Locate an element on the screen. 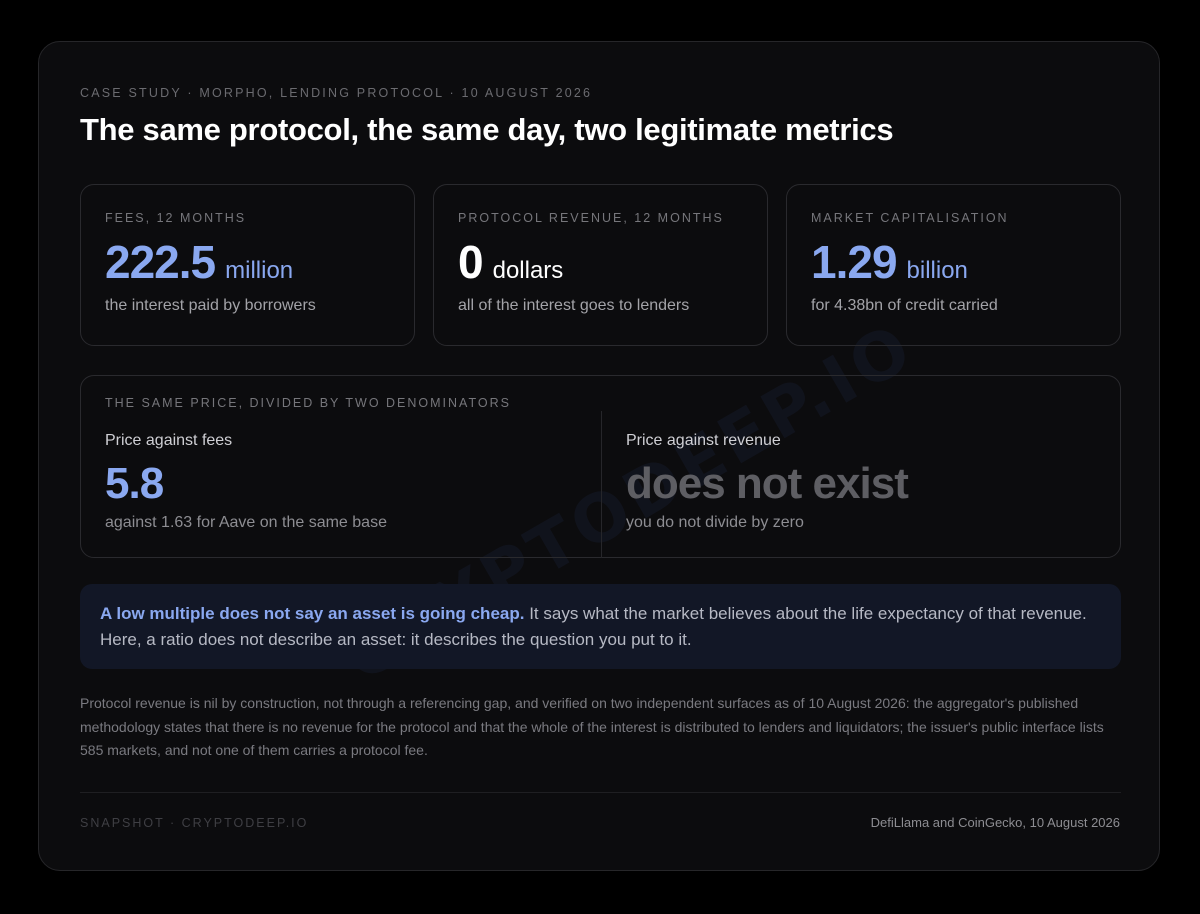  ratio-subtext: you do not divide by zero is located at coordinates (715, 522).